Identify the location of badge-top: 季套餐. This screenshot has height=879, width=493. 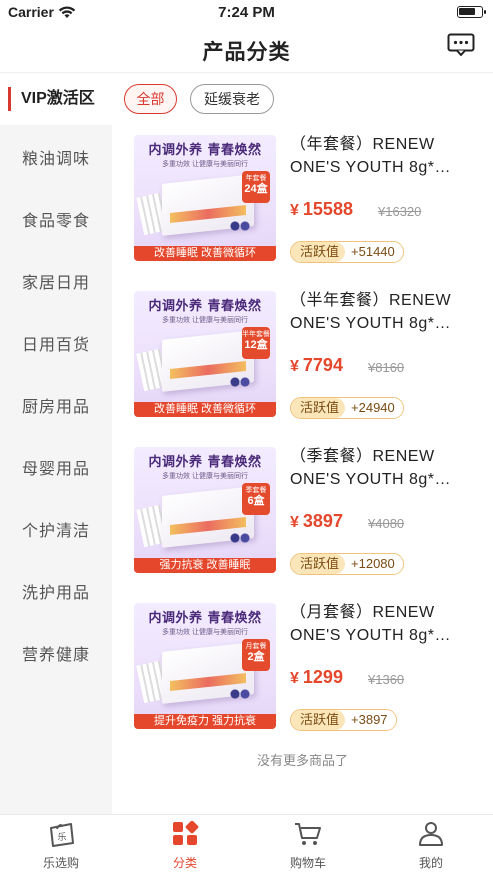
(256, 490).